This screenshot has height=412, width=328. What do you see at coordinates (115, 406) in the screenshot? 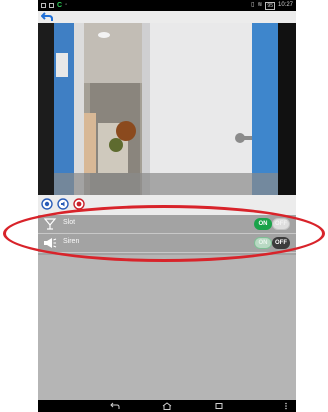
I see `back-nav-icon` at bounding box center [115, 406].